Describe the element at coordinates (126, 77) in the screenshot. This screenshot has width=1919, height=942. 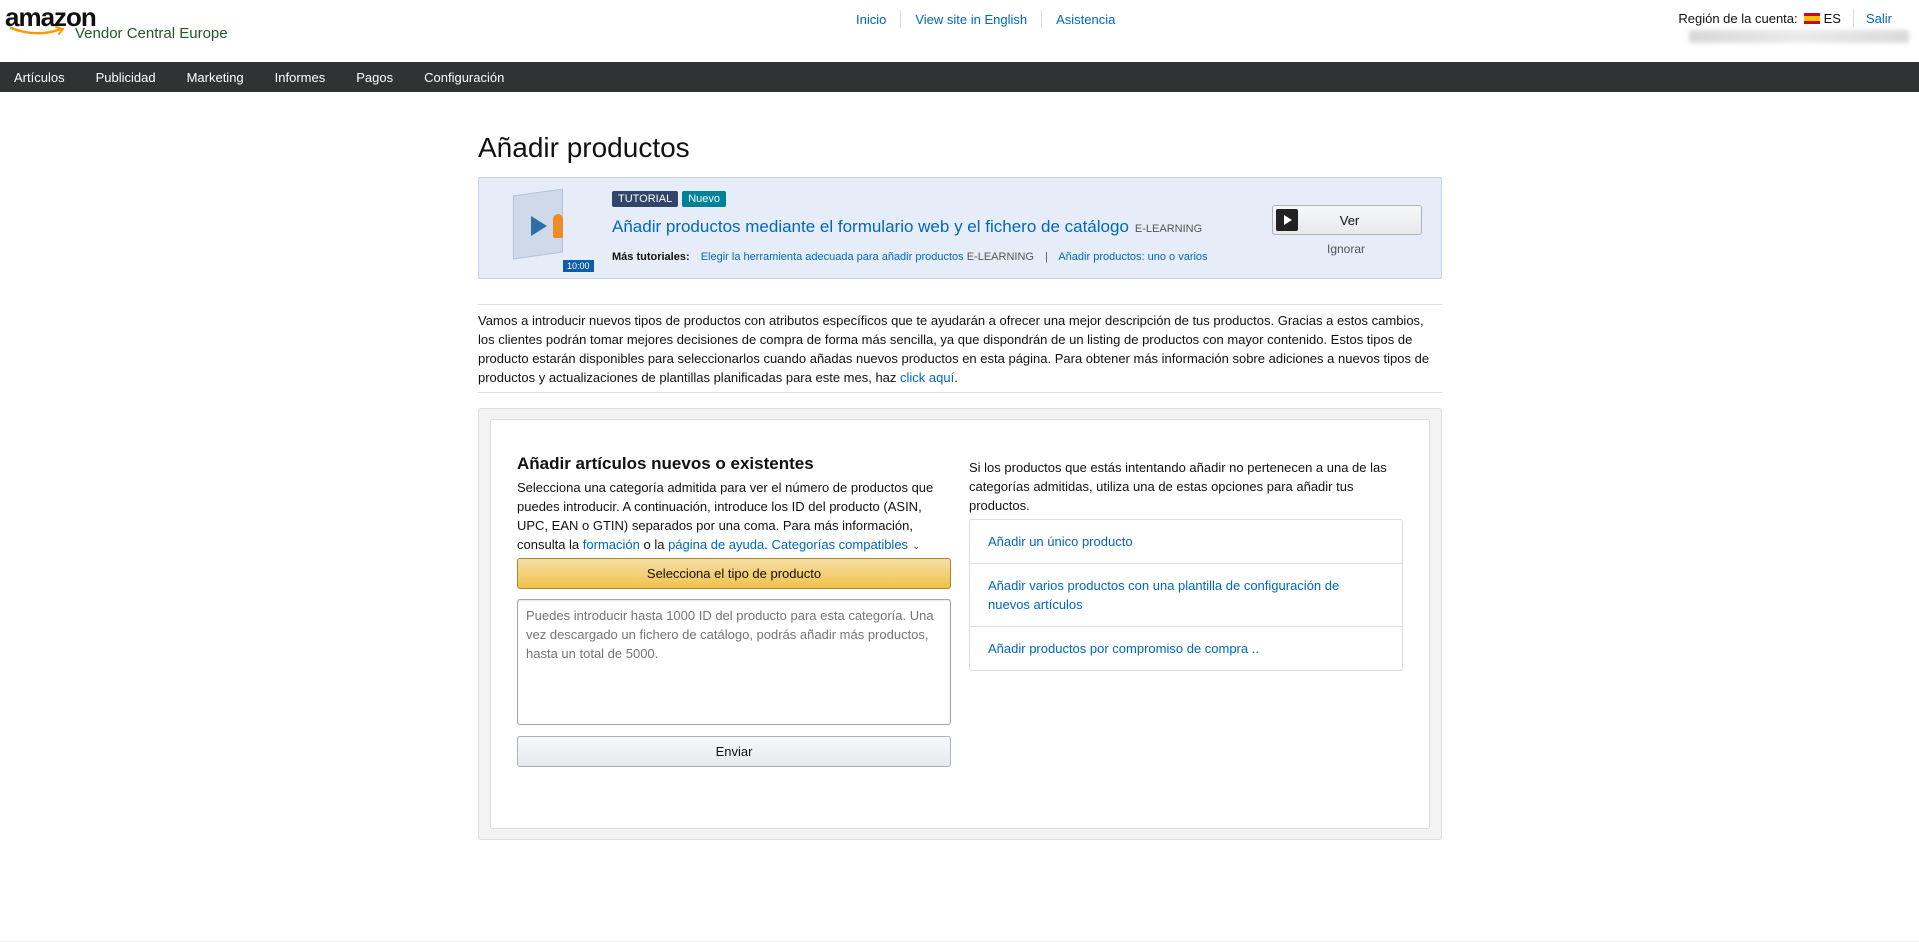
I see `nav-item-advertising: Publicidad` at that location.